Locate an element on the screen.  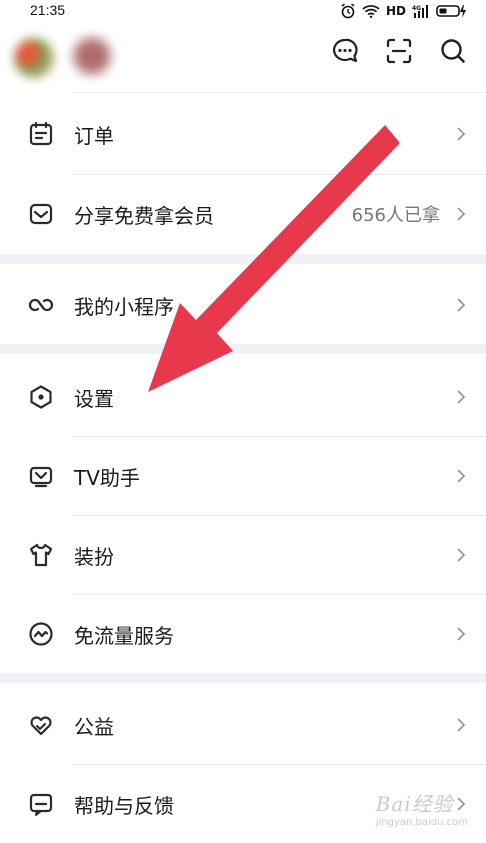
alarm-icon is located at coordinates (348, 11).